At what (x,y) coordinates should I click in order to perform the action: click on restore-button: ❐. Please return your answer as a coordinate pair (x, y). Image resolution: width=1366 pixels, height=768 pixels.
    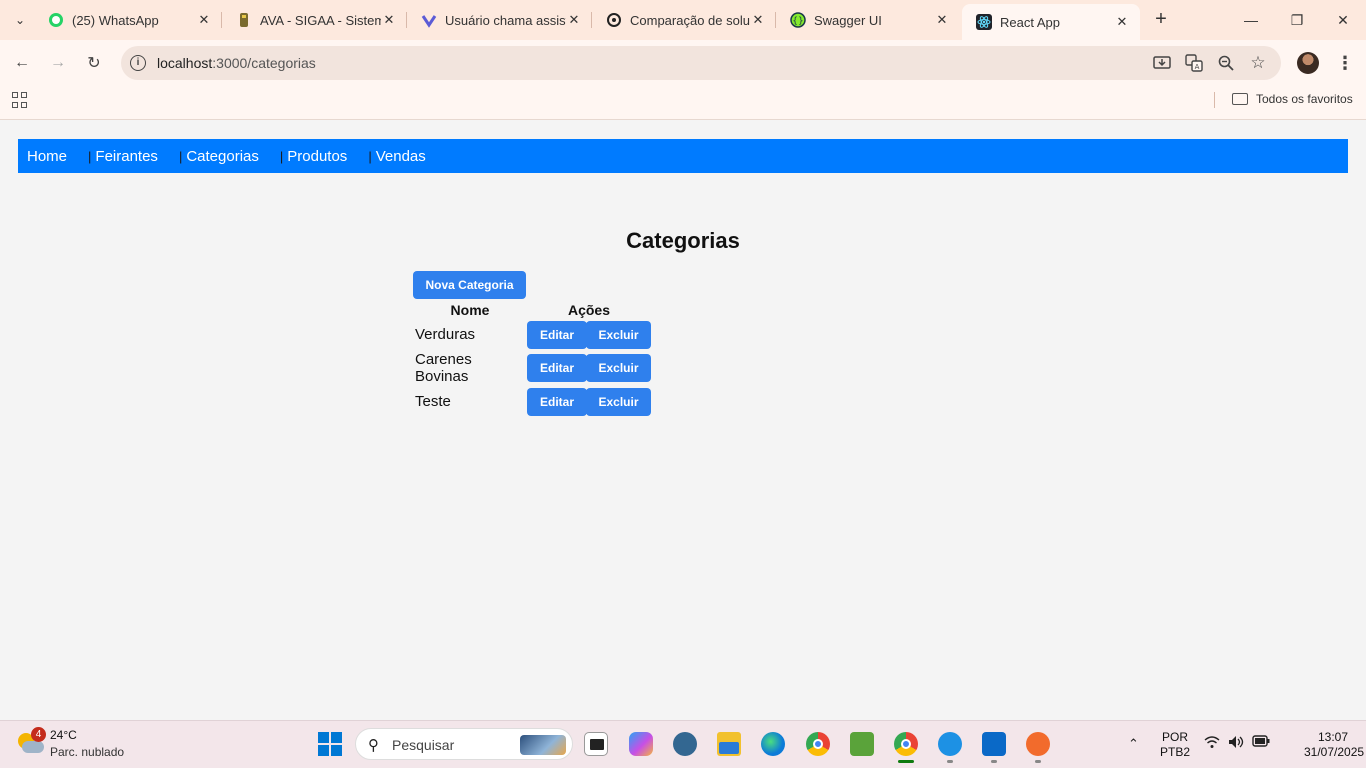
    Looking at the image, I should click on (1297, 20).